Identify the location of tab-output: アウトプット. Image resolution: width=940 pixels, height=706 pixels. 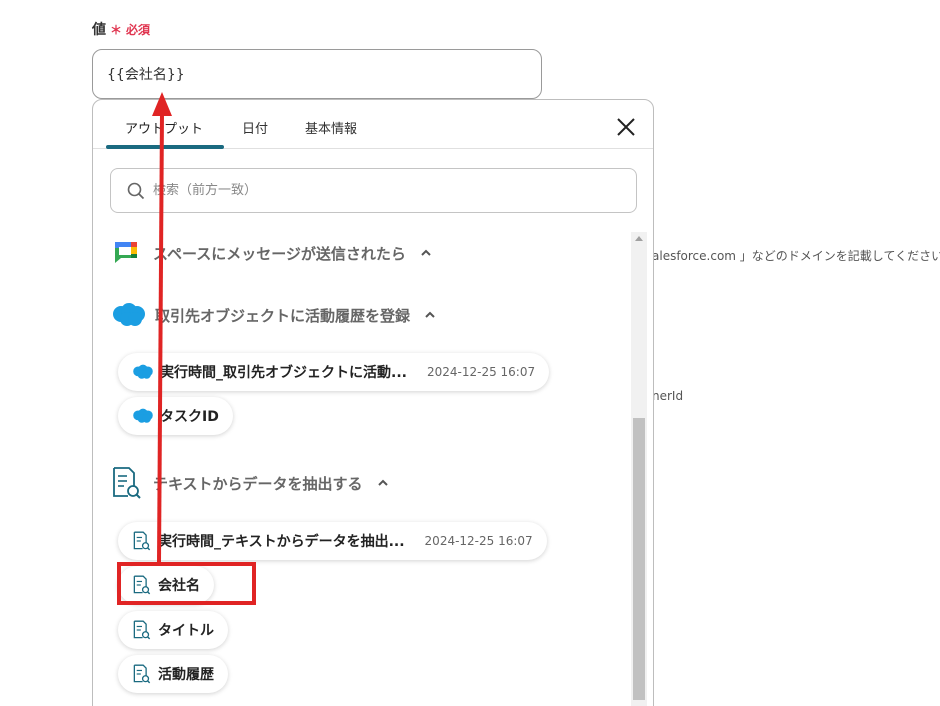
(164, 127).